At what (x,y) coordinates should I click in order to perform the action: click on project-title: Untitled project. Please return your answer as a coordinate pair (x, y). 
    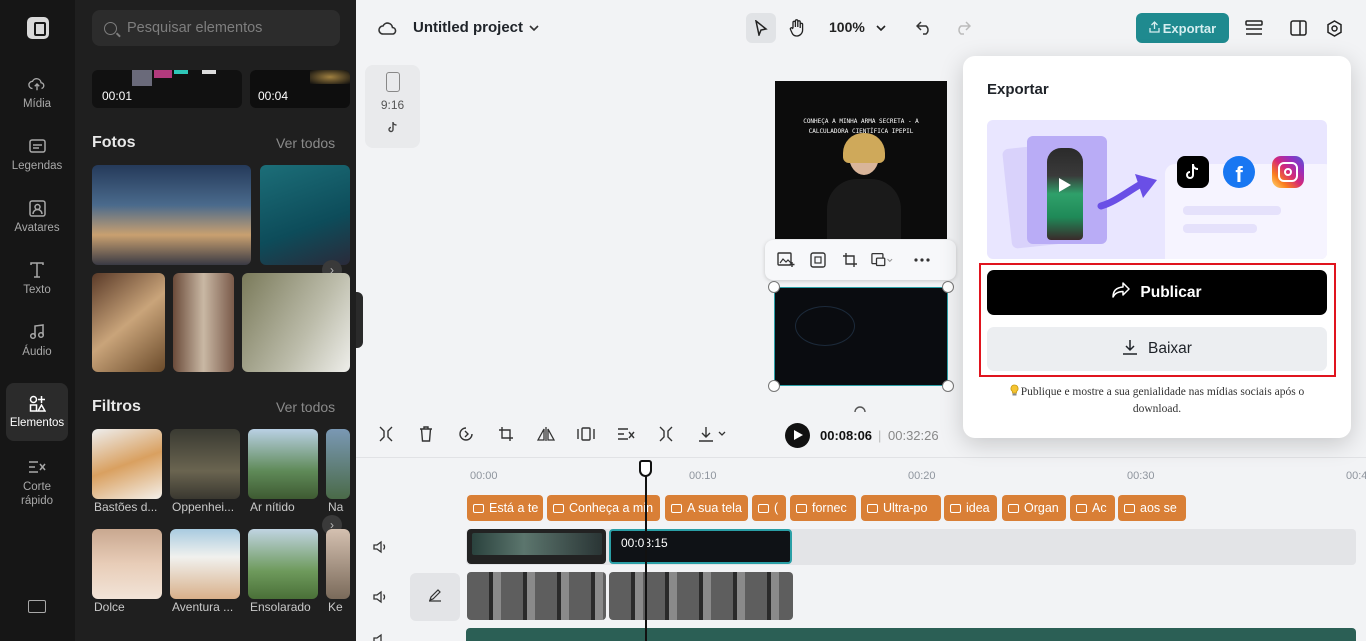
    Looking at the image, I should click on (468, 27).